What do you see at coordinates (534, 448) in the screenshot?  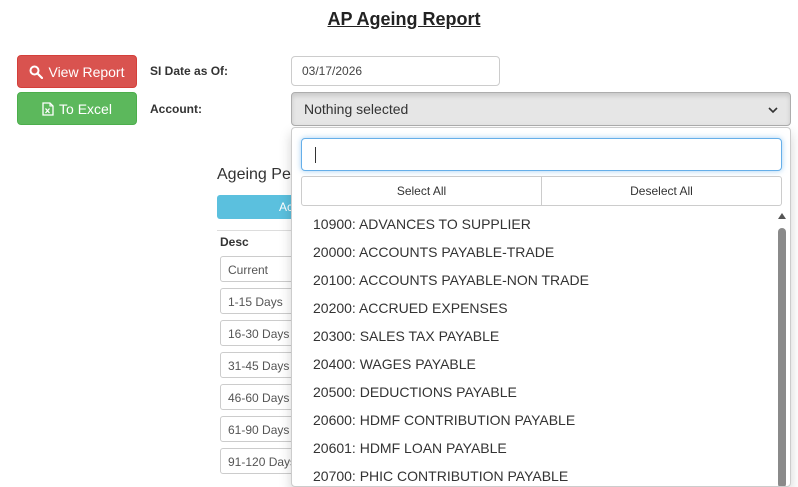 I see `account-option: 20601: HDMF LOAN PAYABLE` at bounding box center [534, 448].